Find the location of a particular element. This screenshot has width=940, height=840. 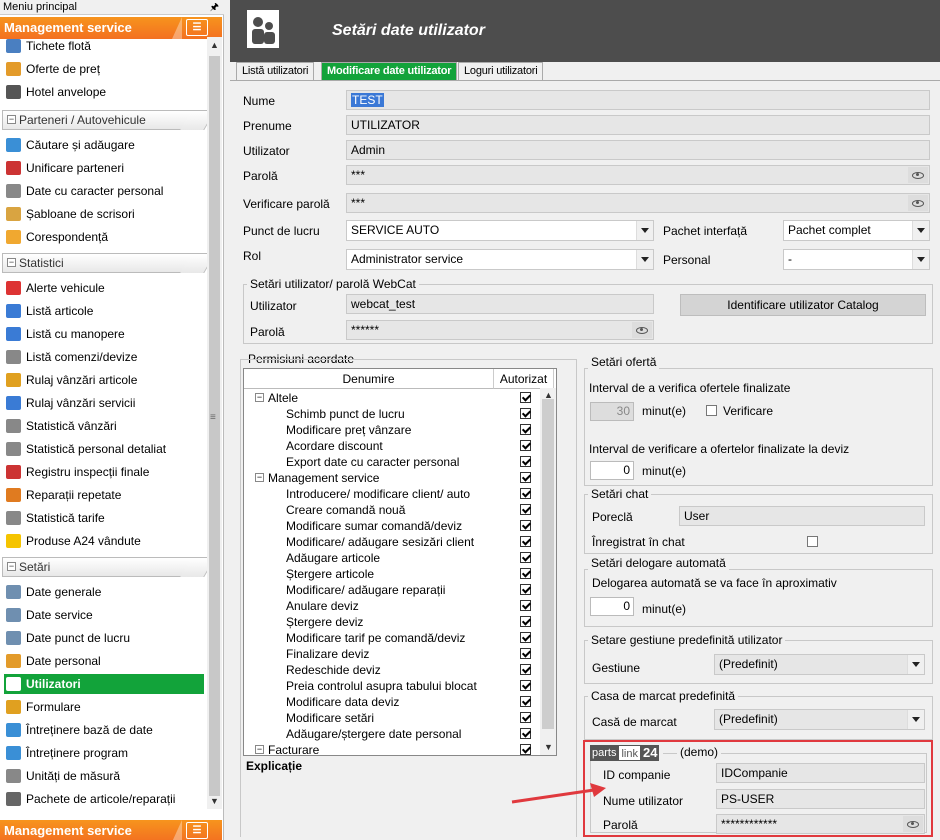

offer-interval-input: 30 is located at coordinates (612, 411).